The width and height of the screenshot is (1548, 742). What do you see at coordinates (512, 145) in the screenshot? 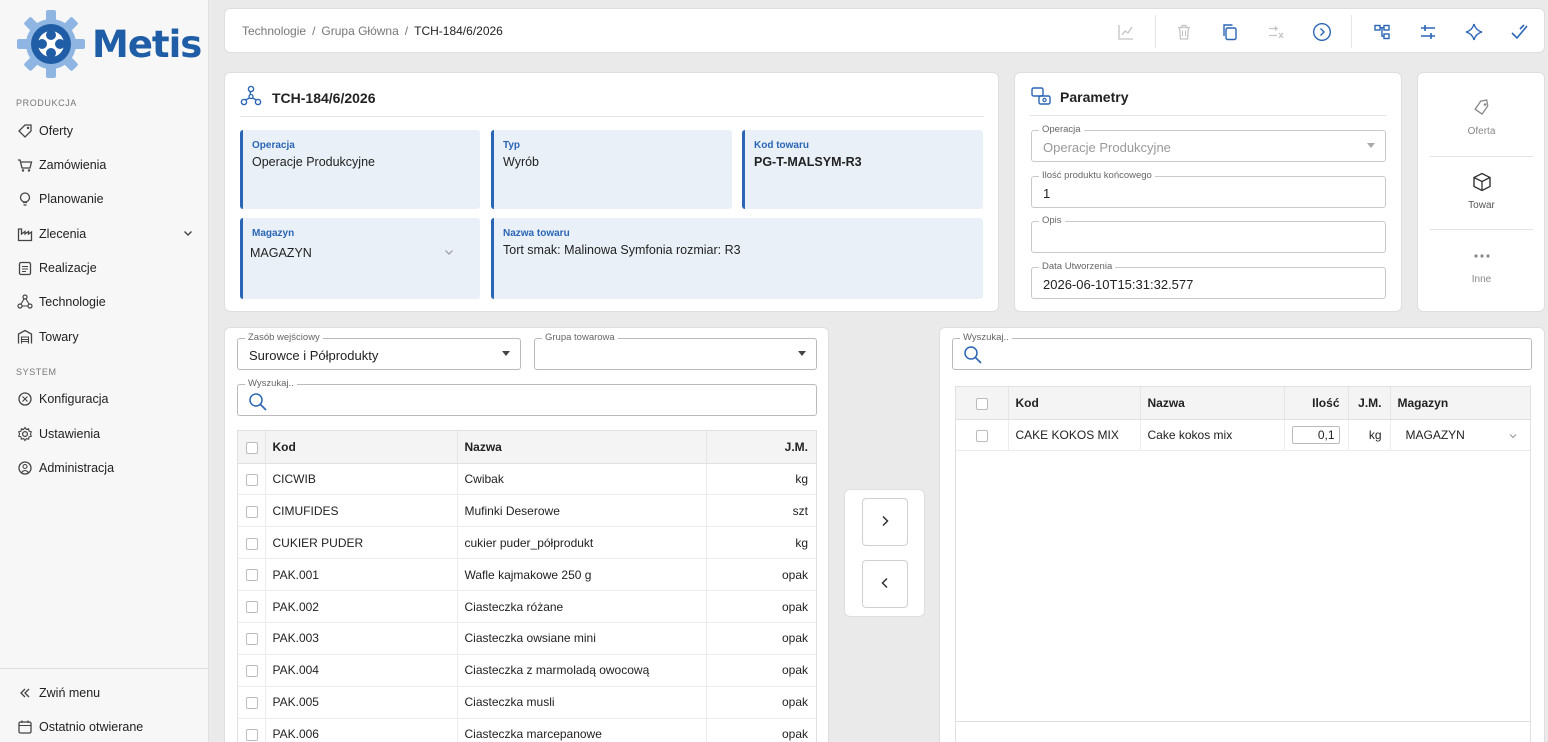
I see `field-label: Typ` at bounding box center [512, 145].